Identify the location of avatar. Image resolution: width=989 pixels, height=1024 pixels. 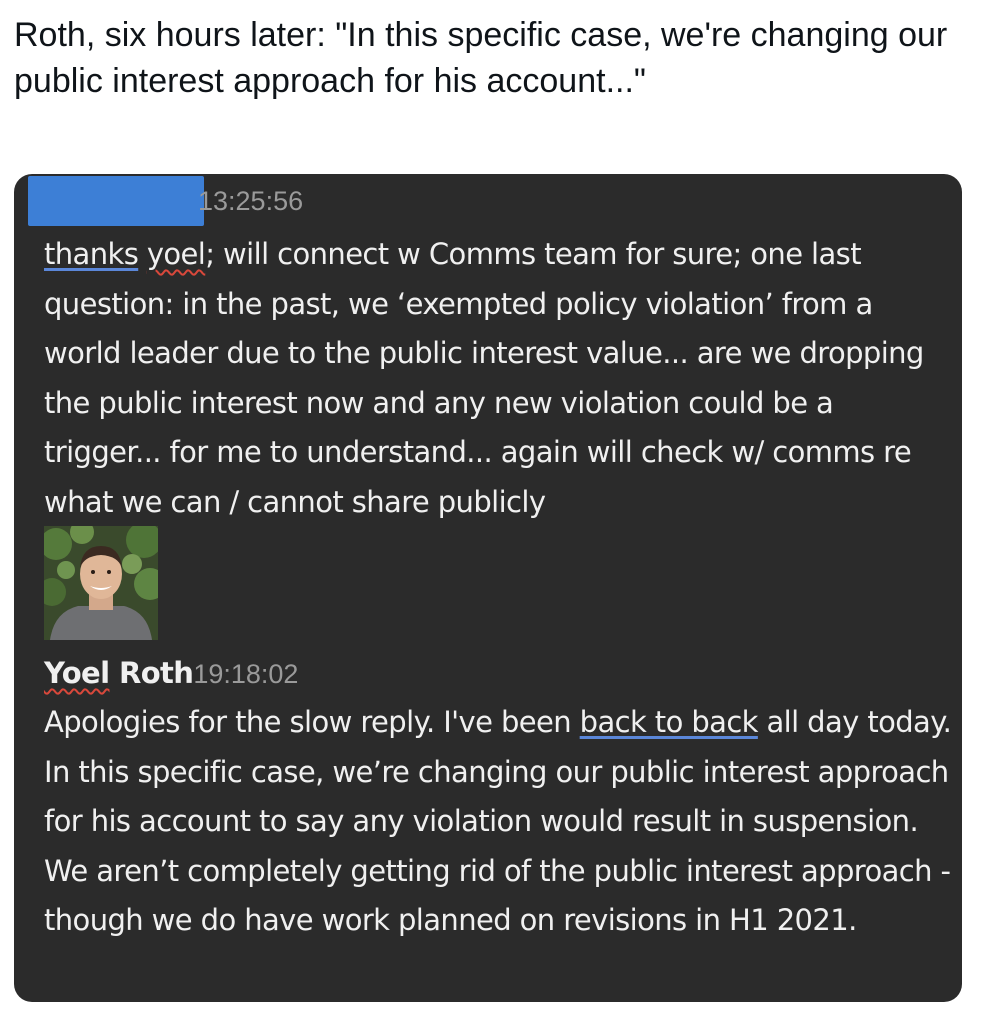
(101, 583).